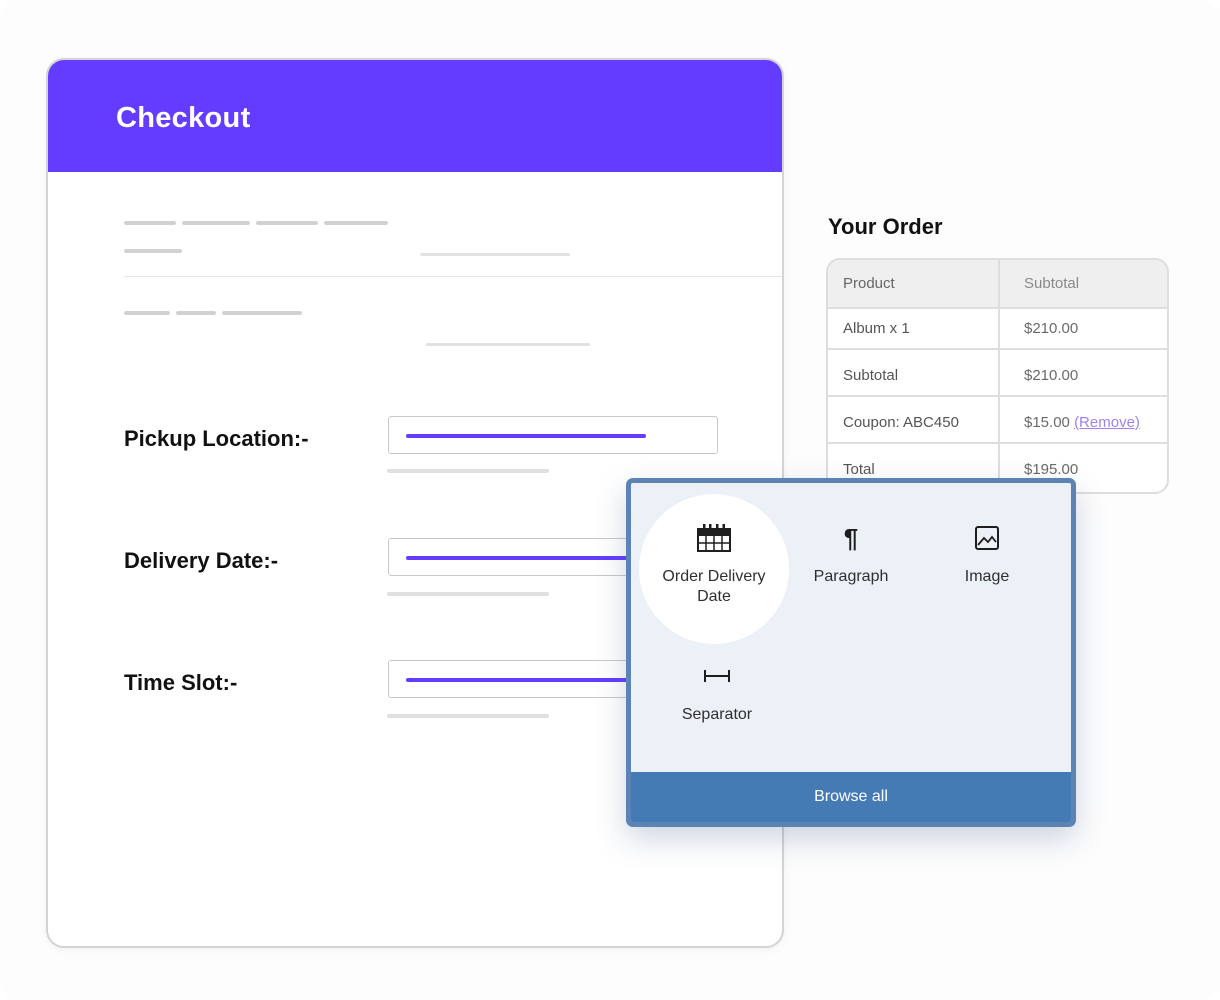 The image size is (1220, 1000). Describe the element at coordinates (869, 283) in the screenshot. I see `column-header-product: Product` at that location.